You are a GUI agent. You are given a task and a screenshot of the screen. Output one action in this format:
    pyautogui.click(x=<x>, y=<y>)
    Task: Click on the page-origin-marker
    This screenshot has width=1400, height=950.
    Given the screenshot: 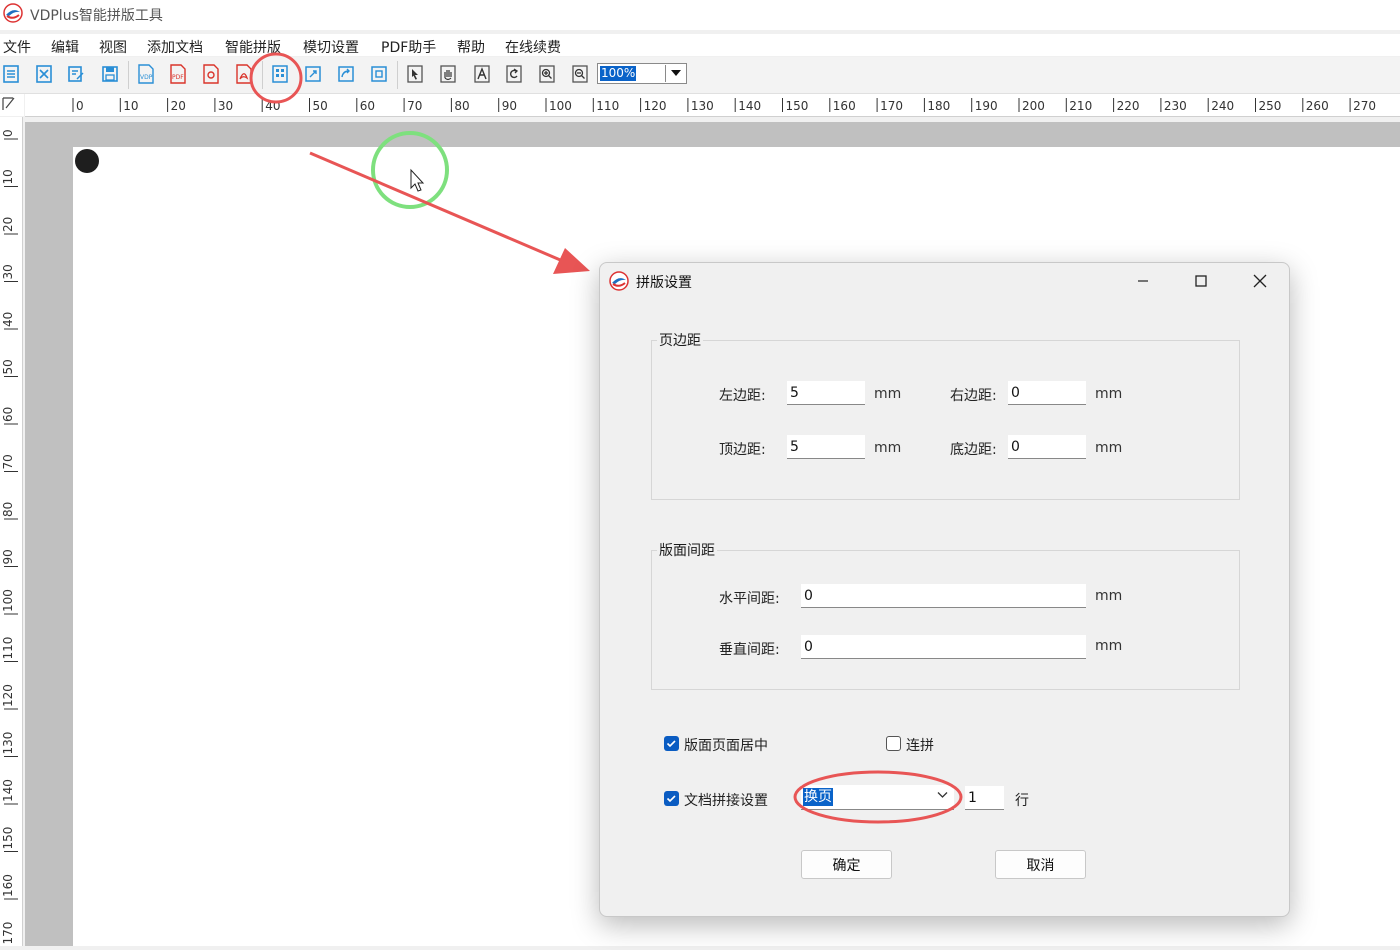 What is the action you would take?
    pyautogui.click(x=87, y=161)
    